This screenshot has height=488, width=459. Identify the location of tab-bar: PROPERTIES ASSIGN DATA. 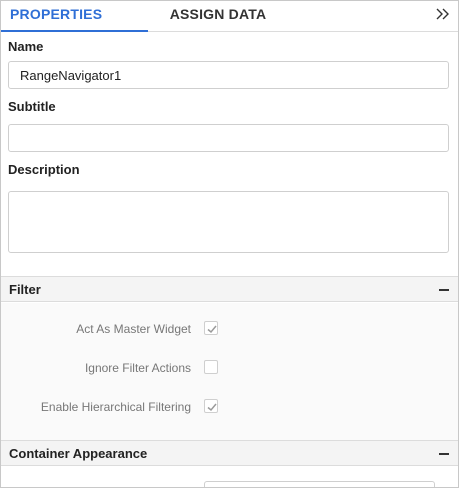
(229, 16).